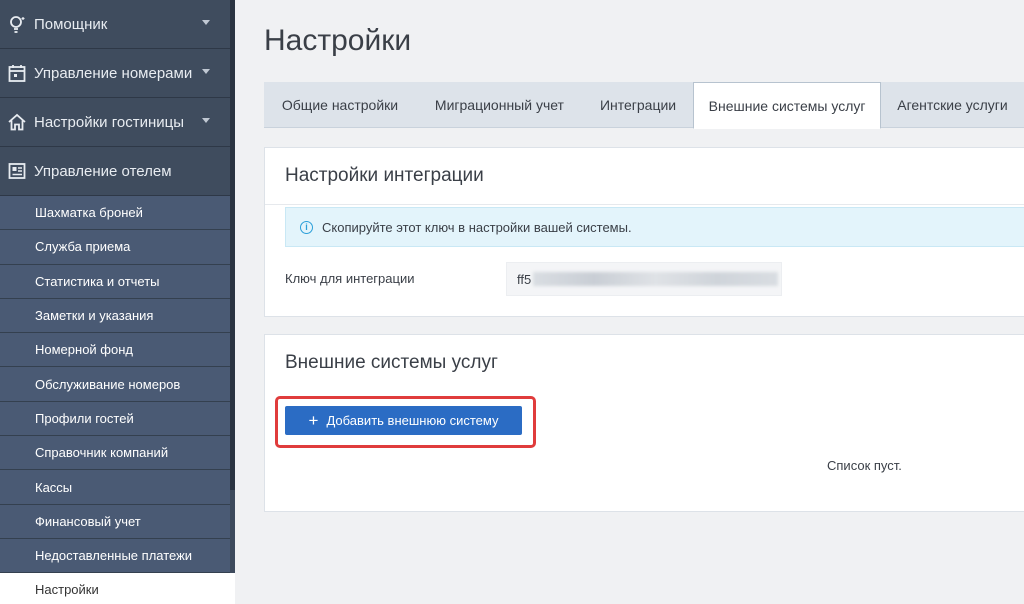 The height and width of the screenshot is (604, 1024). Describe the element at coordinates (115, 556) in the screenshot. I see `sidebar-item-undelivered-payments: Недоставленные платежи` at that location.